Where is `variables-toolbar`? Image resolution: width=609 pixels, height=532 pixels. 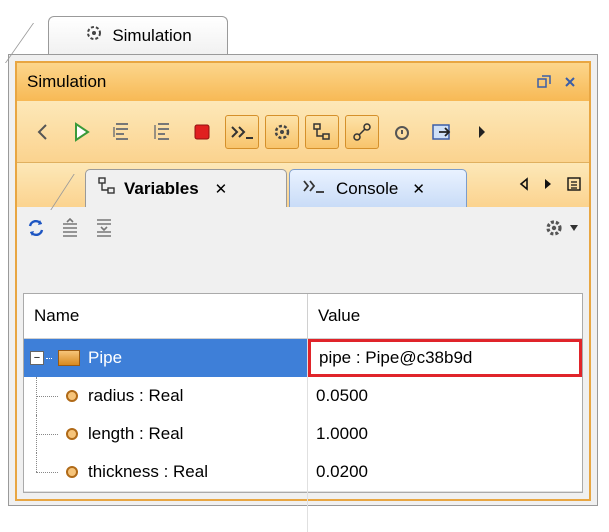 variables-toolbar is located at coordinates (303, 228).